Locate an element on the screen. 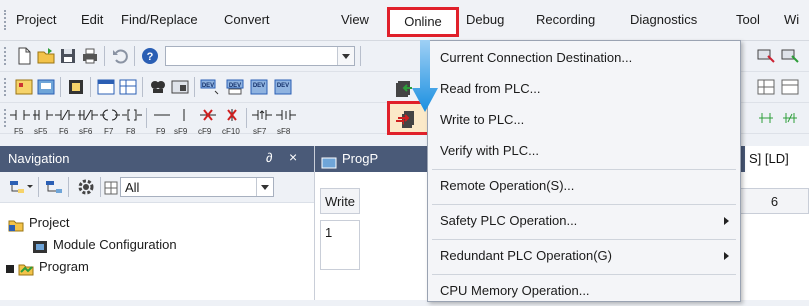 This screenshot has width=809, height=306. delete-horizontal-line-icon: cF9 is located at coordinates (208, 122).